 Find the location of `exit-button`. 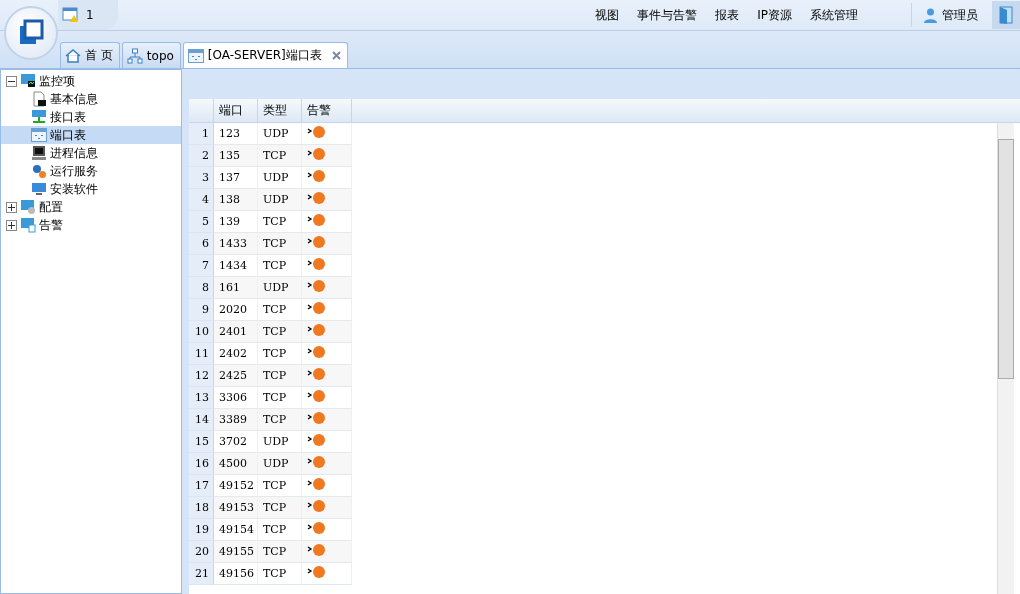

exit-button is located at coordinates (1006, 15).